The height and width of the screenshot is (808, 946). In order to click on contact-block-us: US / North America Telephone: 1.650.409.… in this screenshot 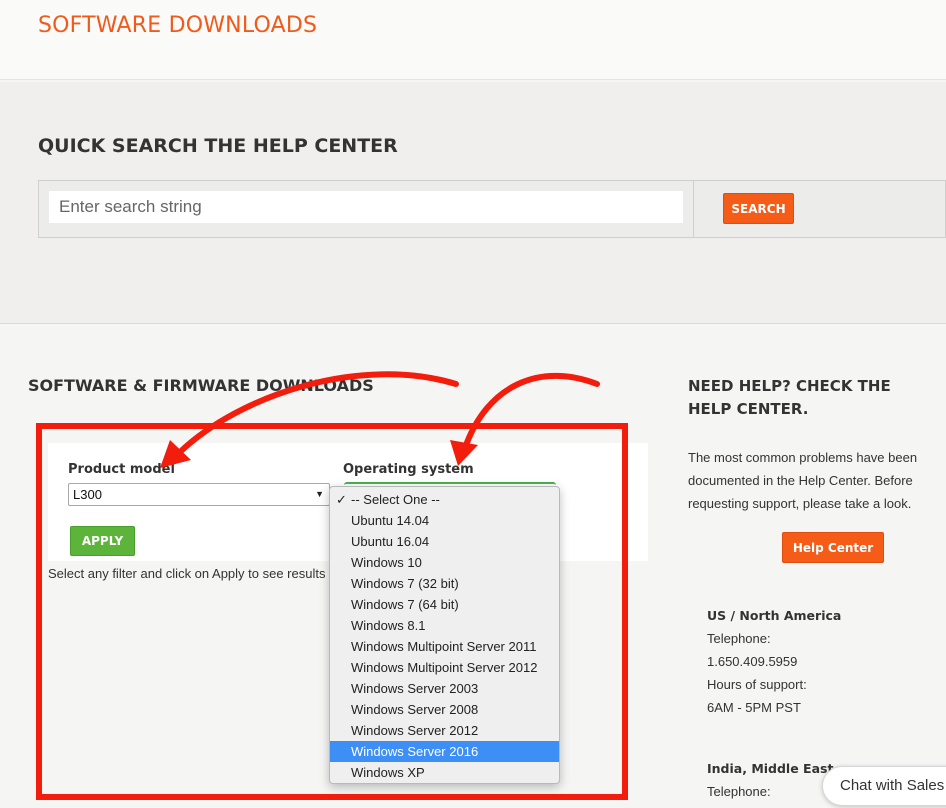, I will do `click(807, 661)`.